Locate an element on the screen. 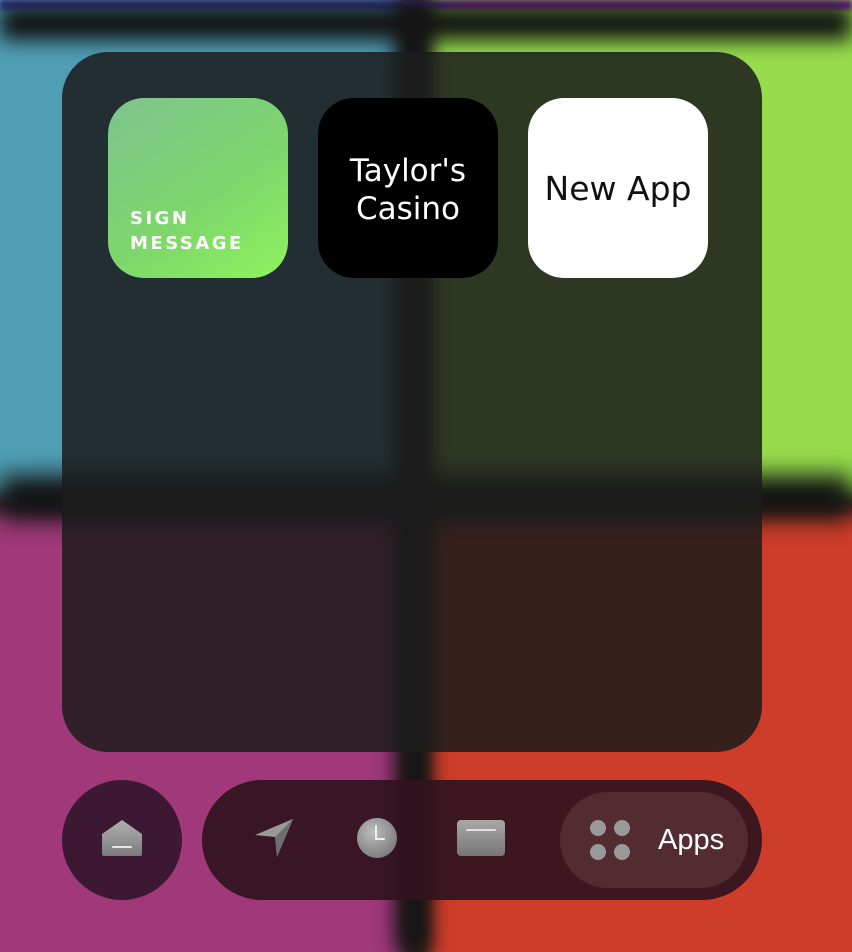 This screenshot has width=852, height=952. app-tile-label-line: MESSAGE is located at coordinates (187, 243).